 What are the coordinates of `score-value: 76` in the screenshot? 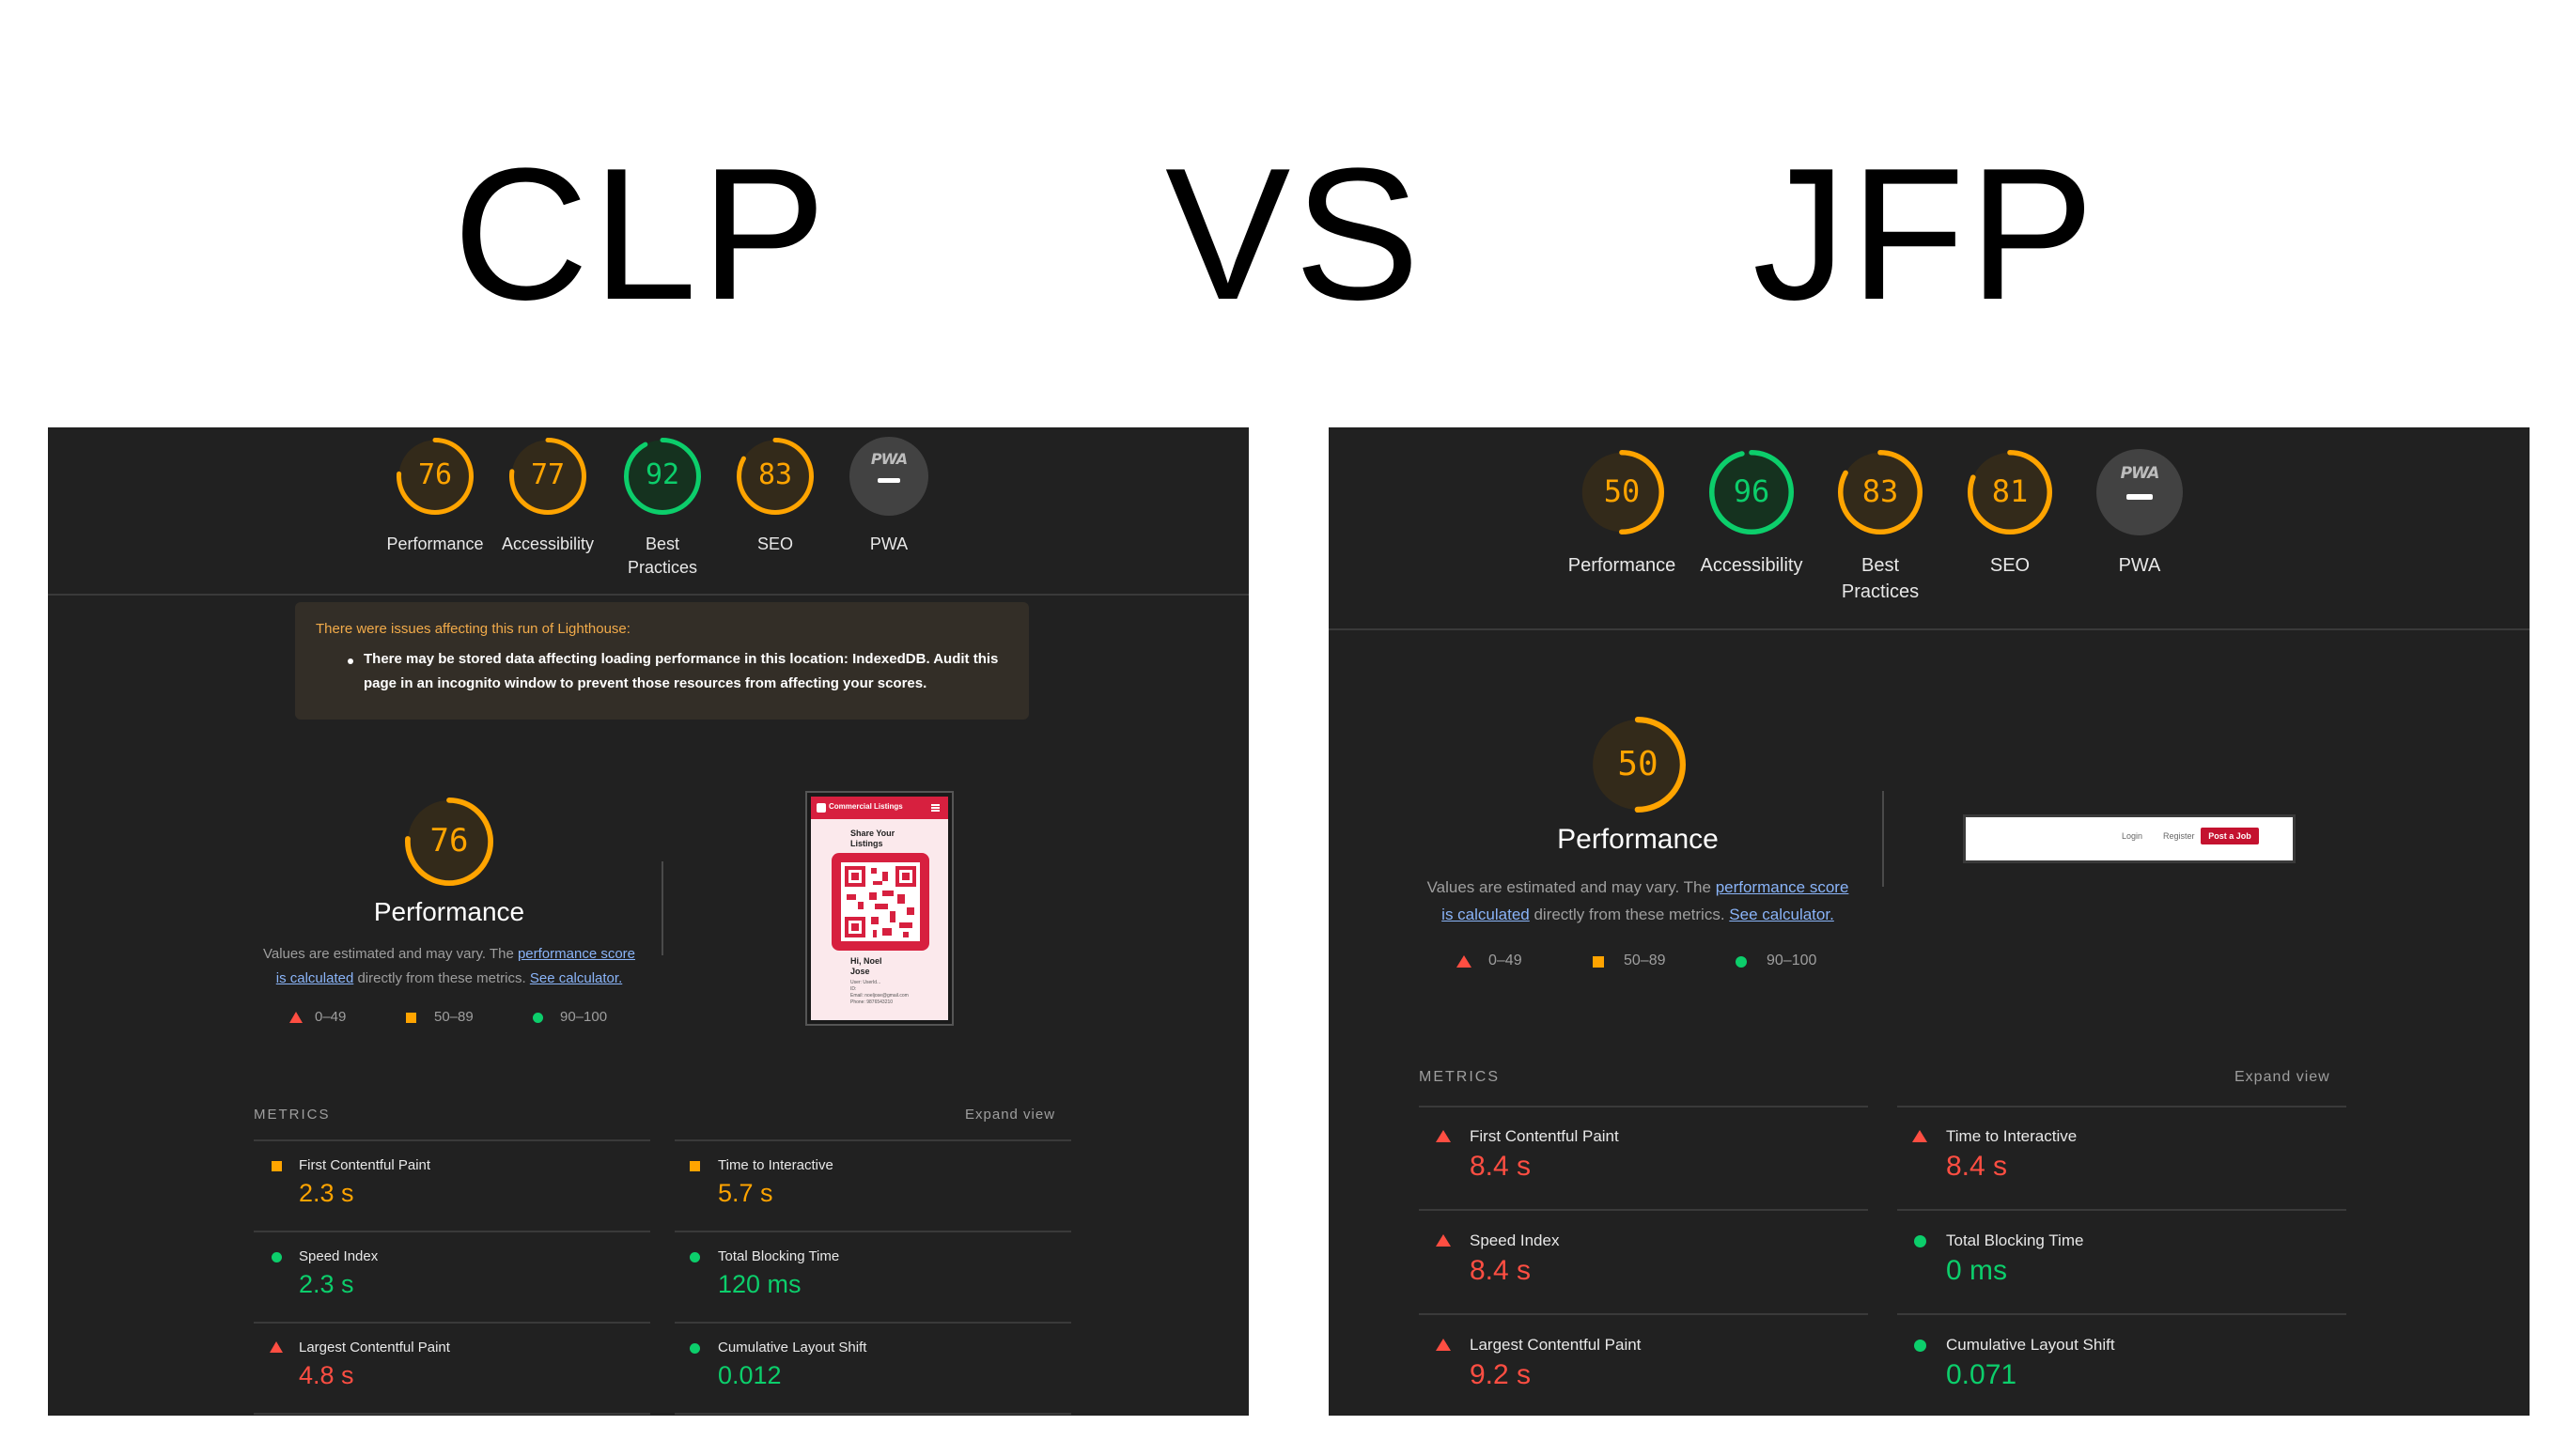 It's located at (435, 474).